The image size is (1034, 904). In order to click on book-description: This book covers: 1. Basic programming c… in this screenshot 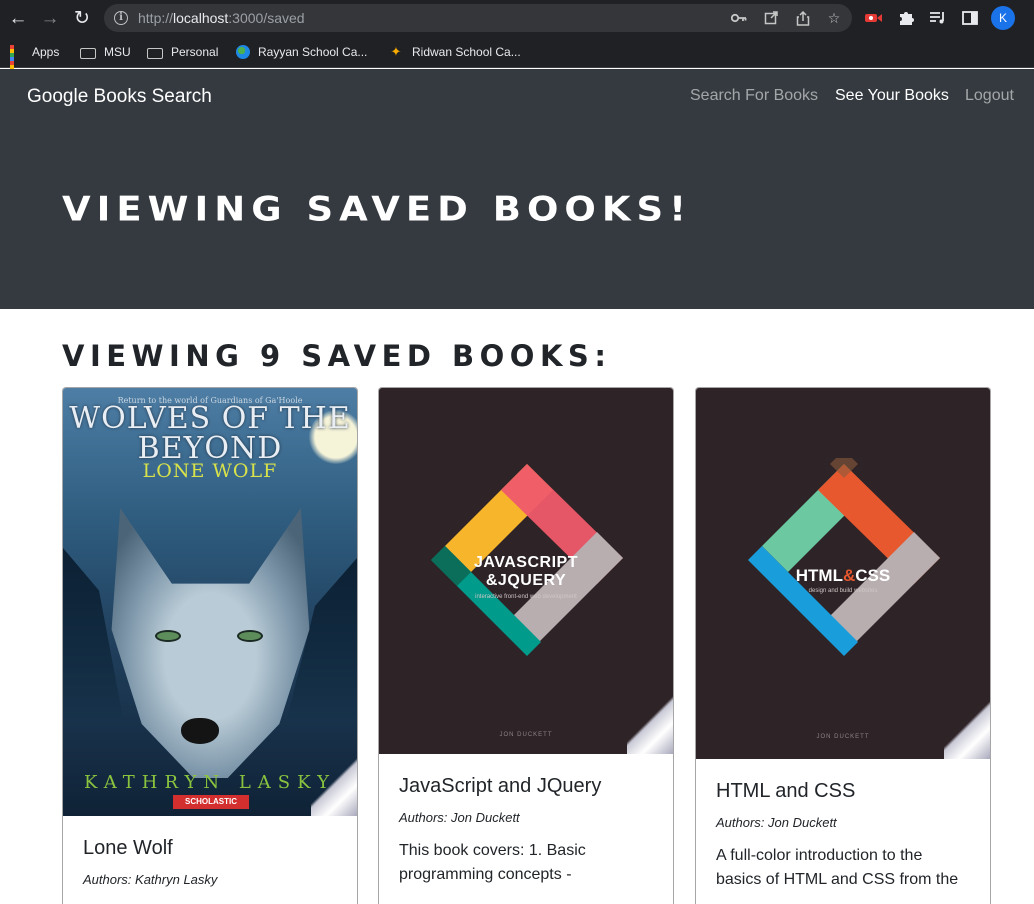, I will do `click(492, 862)`.